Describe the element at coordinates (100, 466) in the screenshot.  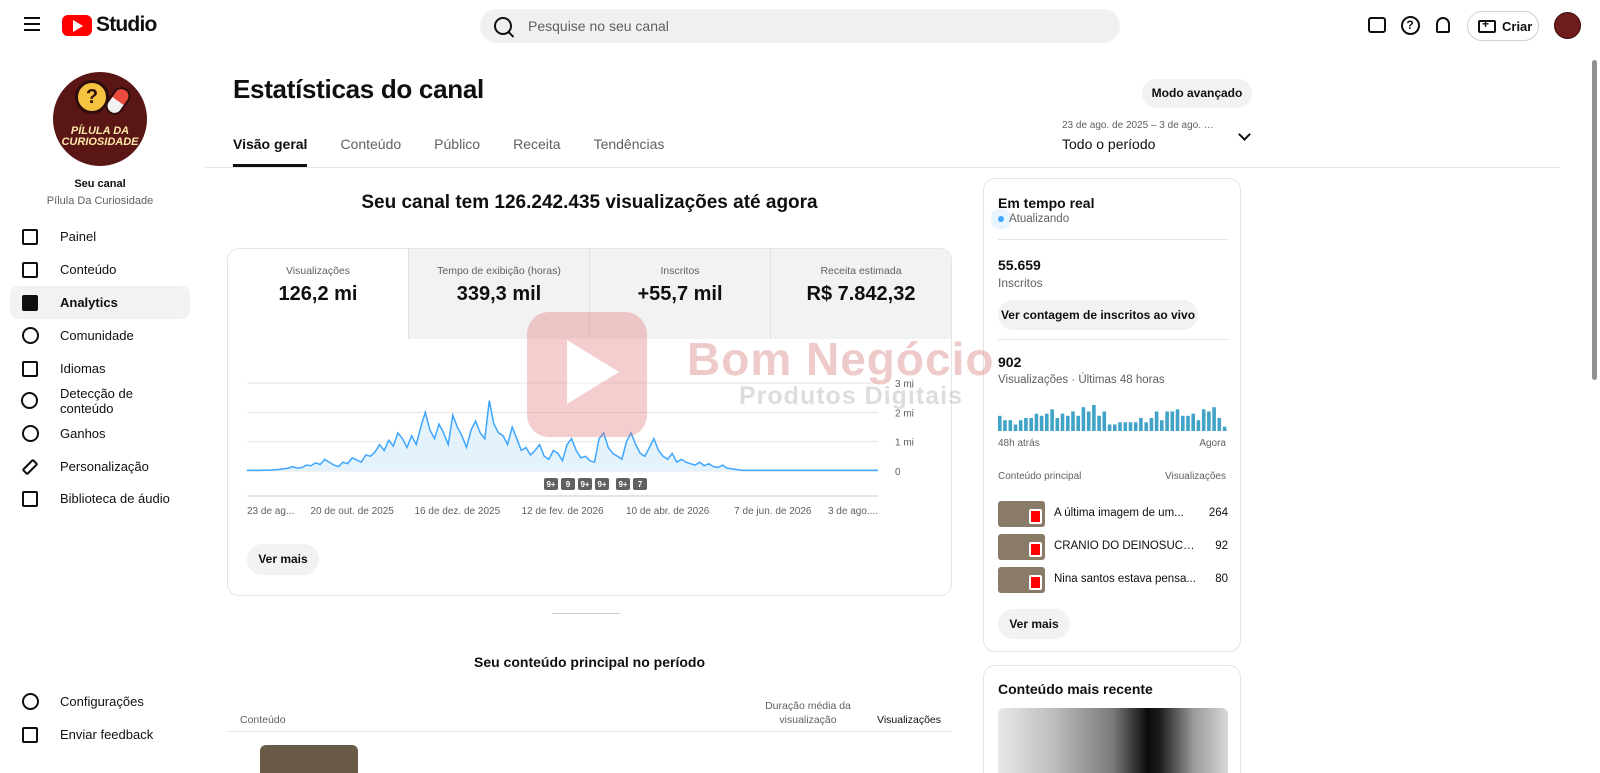
I see `sidebar-item-personalizacao: Personalização` at that location.